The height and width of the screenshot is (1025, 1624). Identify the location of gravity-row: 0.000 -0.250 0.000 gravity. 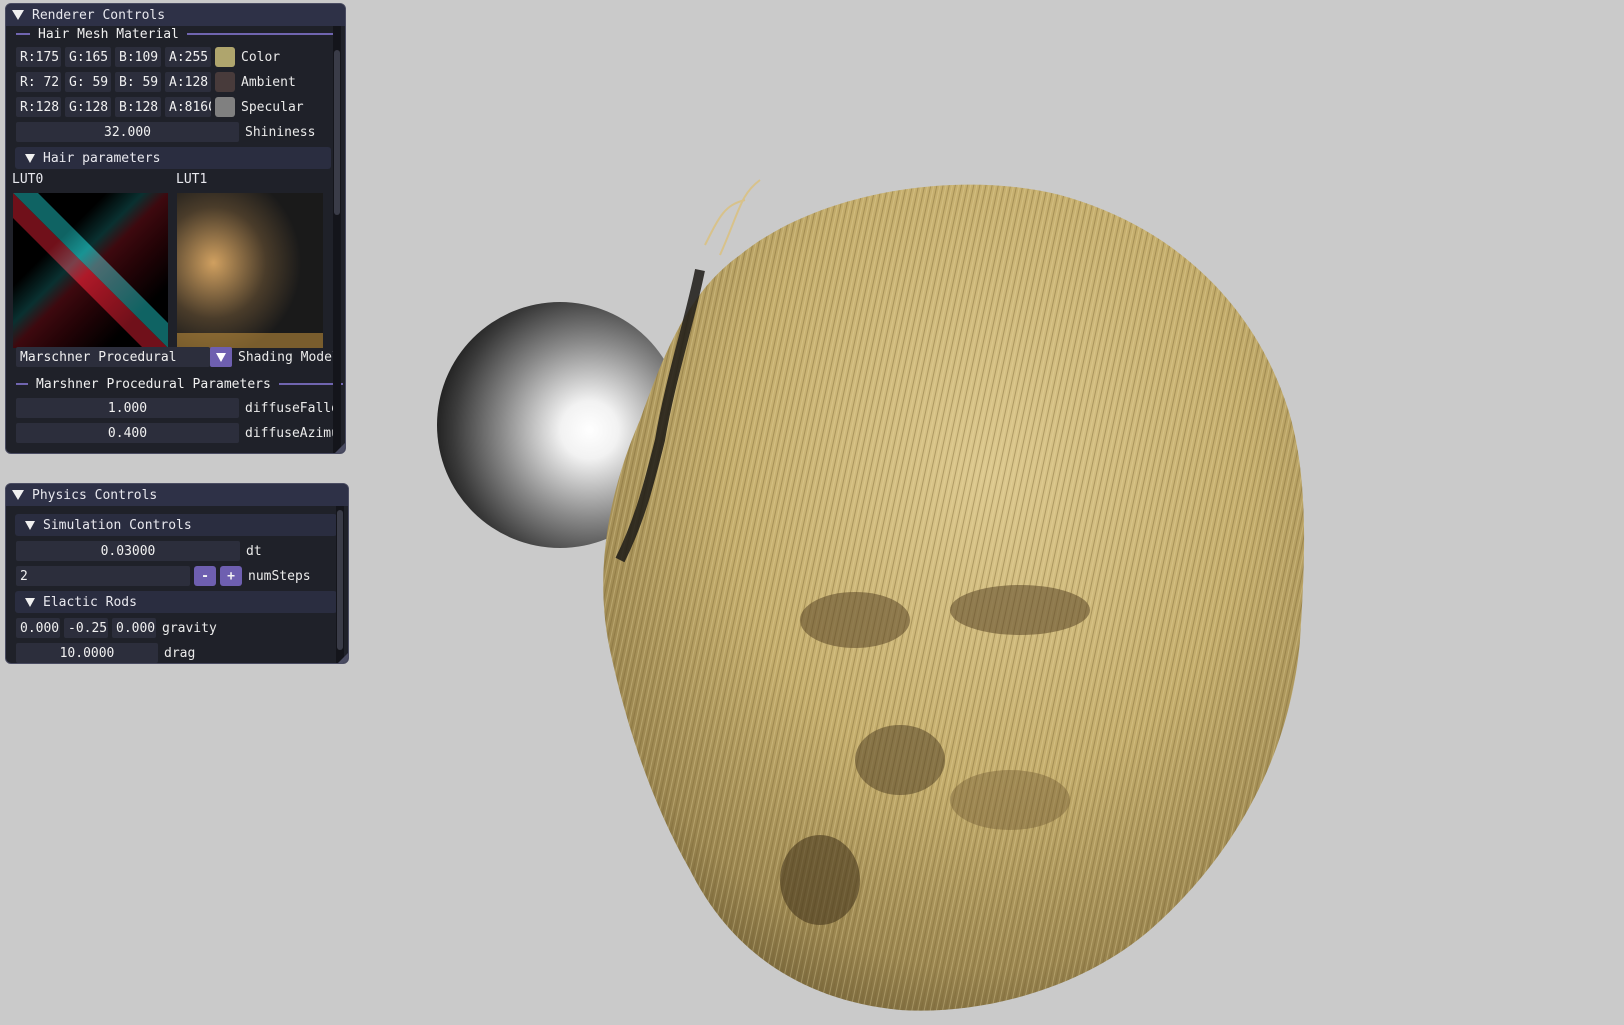
(116, 628).